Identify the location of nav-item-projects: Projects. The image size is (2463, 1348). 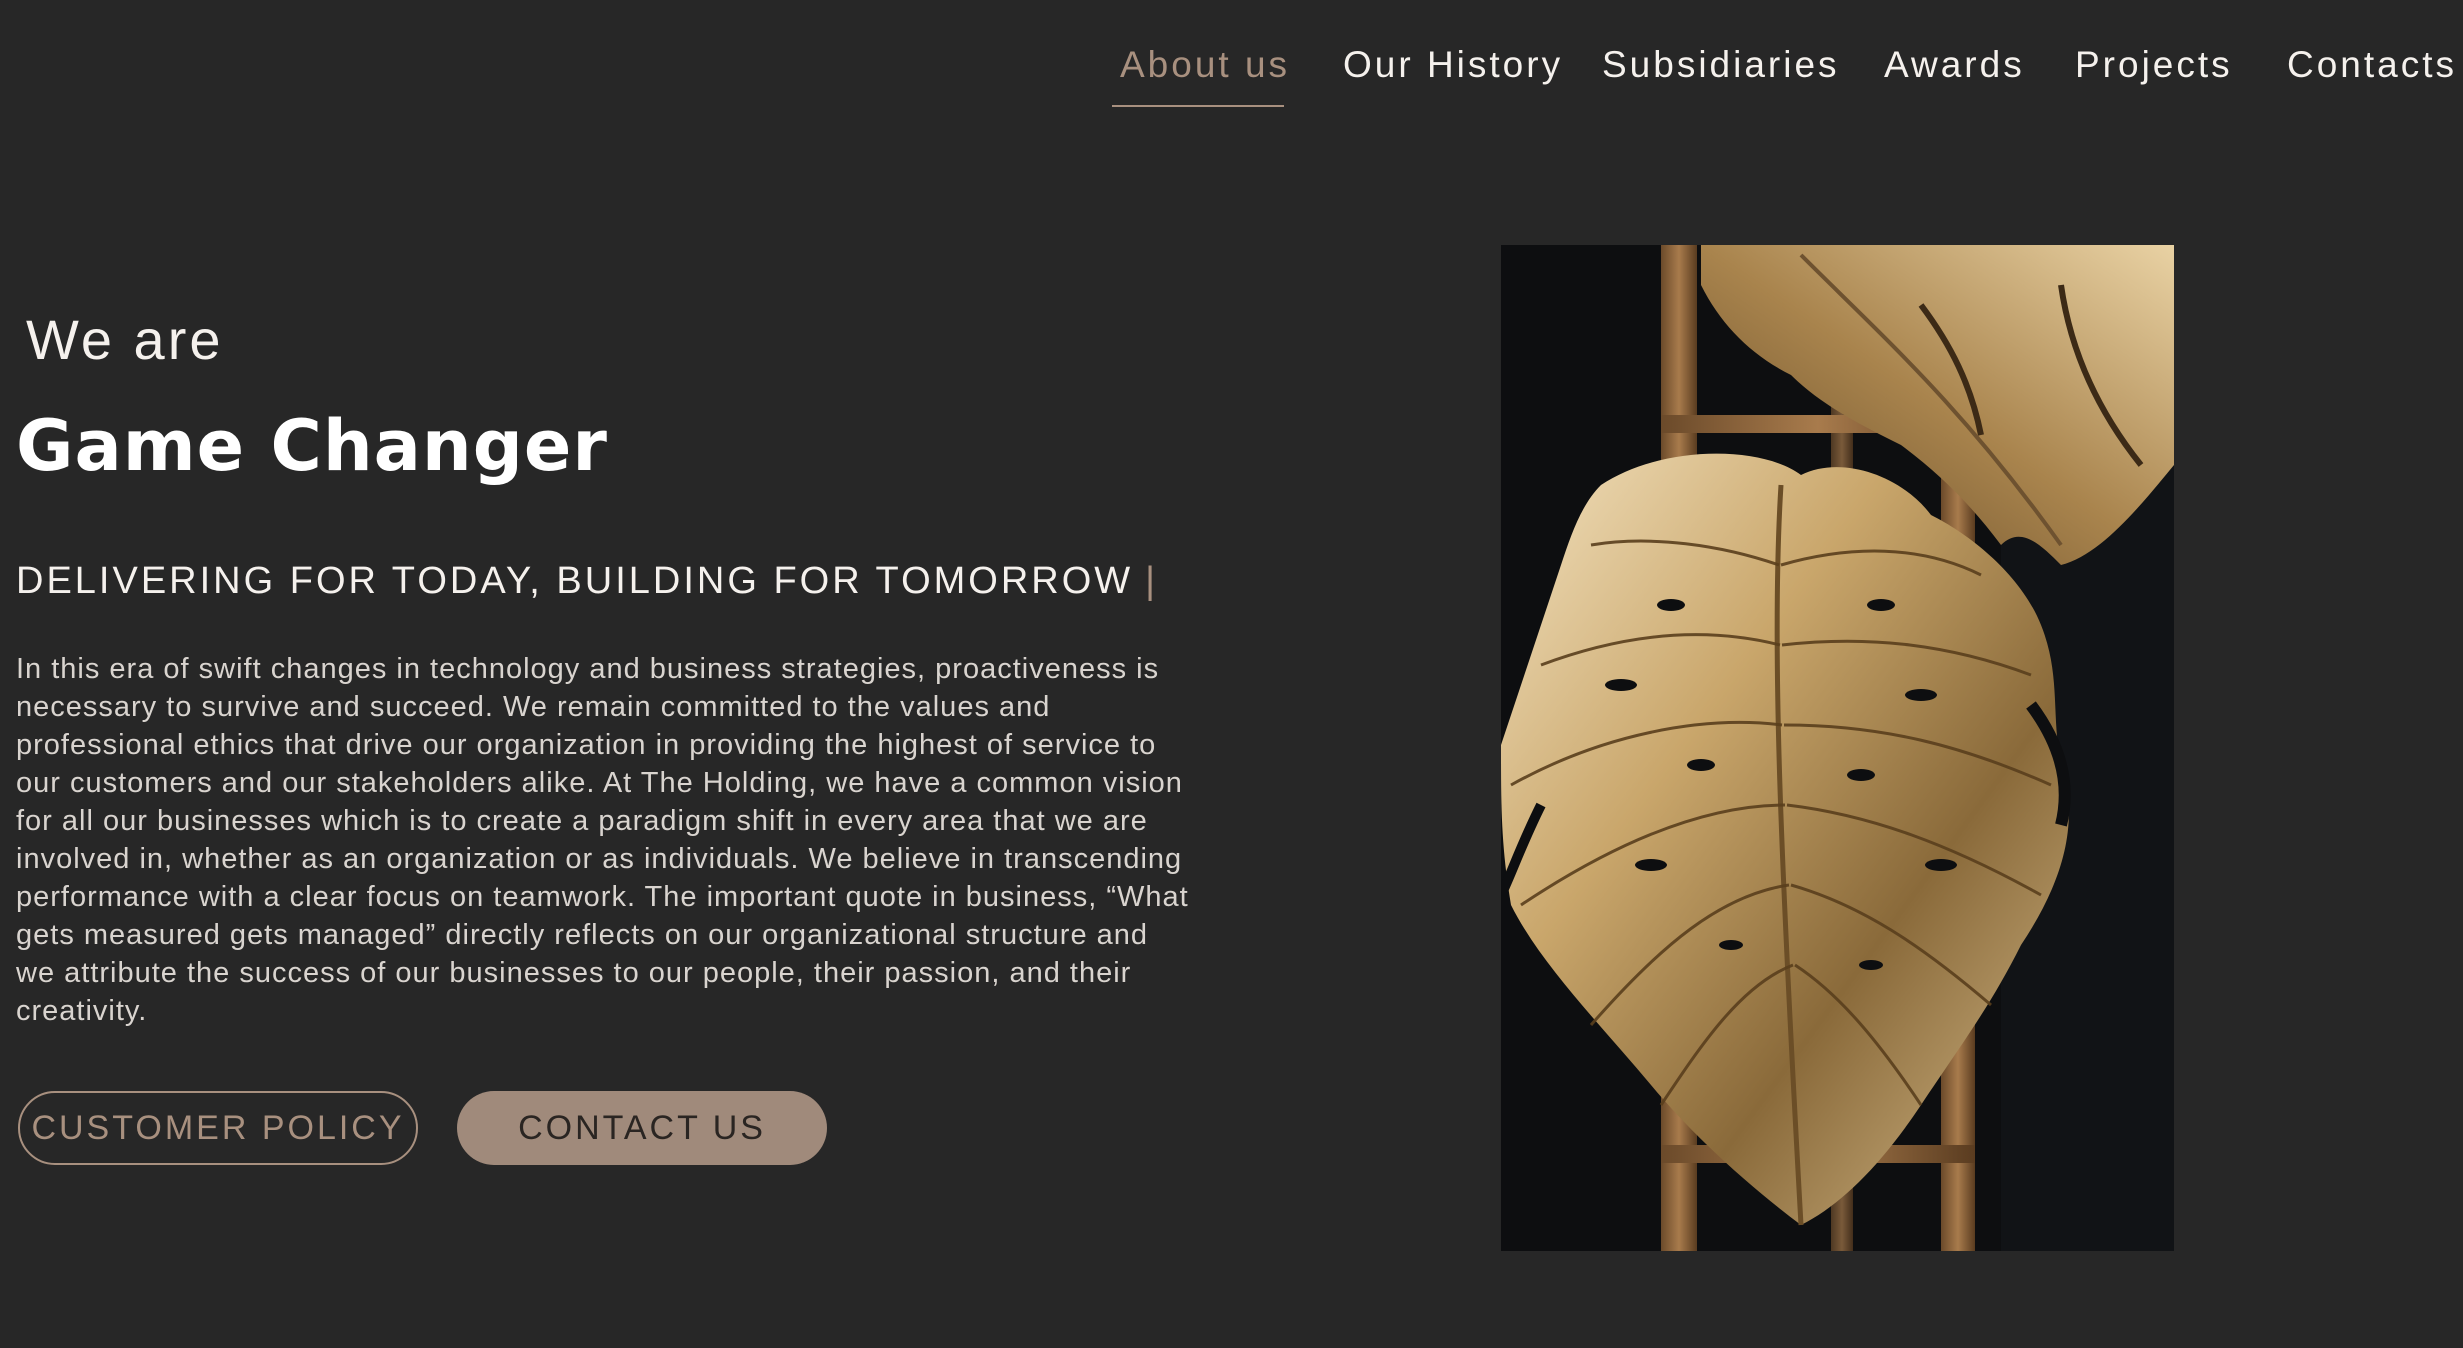
(2154, 65).